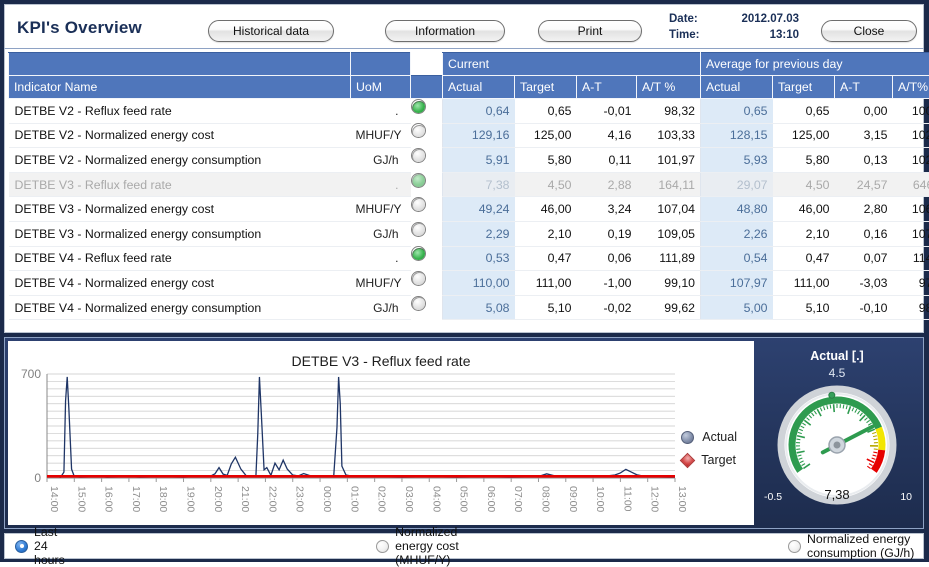  Describe the element at coordinates (864, 160) in the screenshot. I see `cell-previous-diff: 0,13` at that location.